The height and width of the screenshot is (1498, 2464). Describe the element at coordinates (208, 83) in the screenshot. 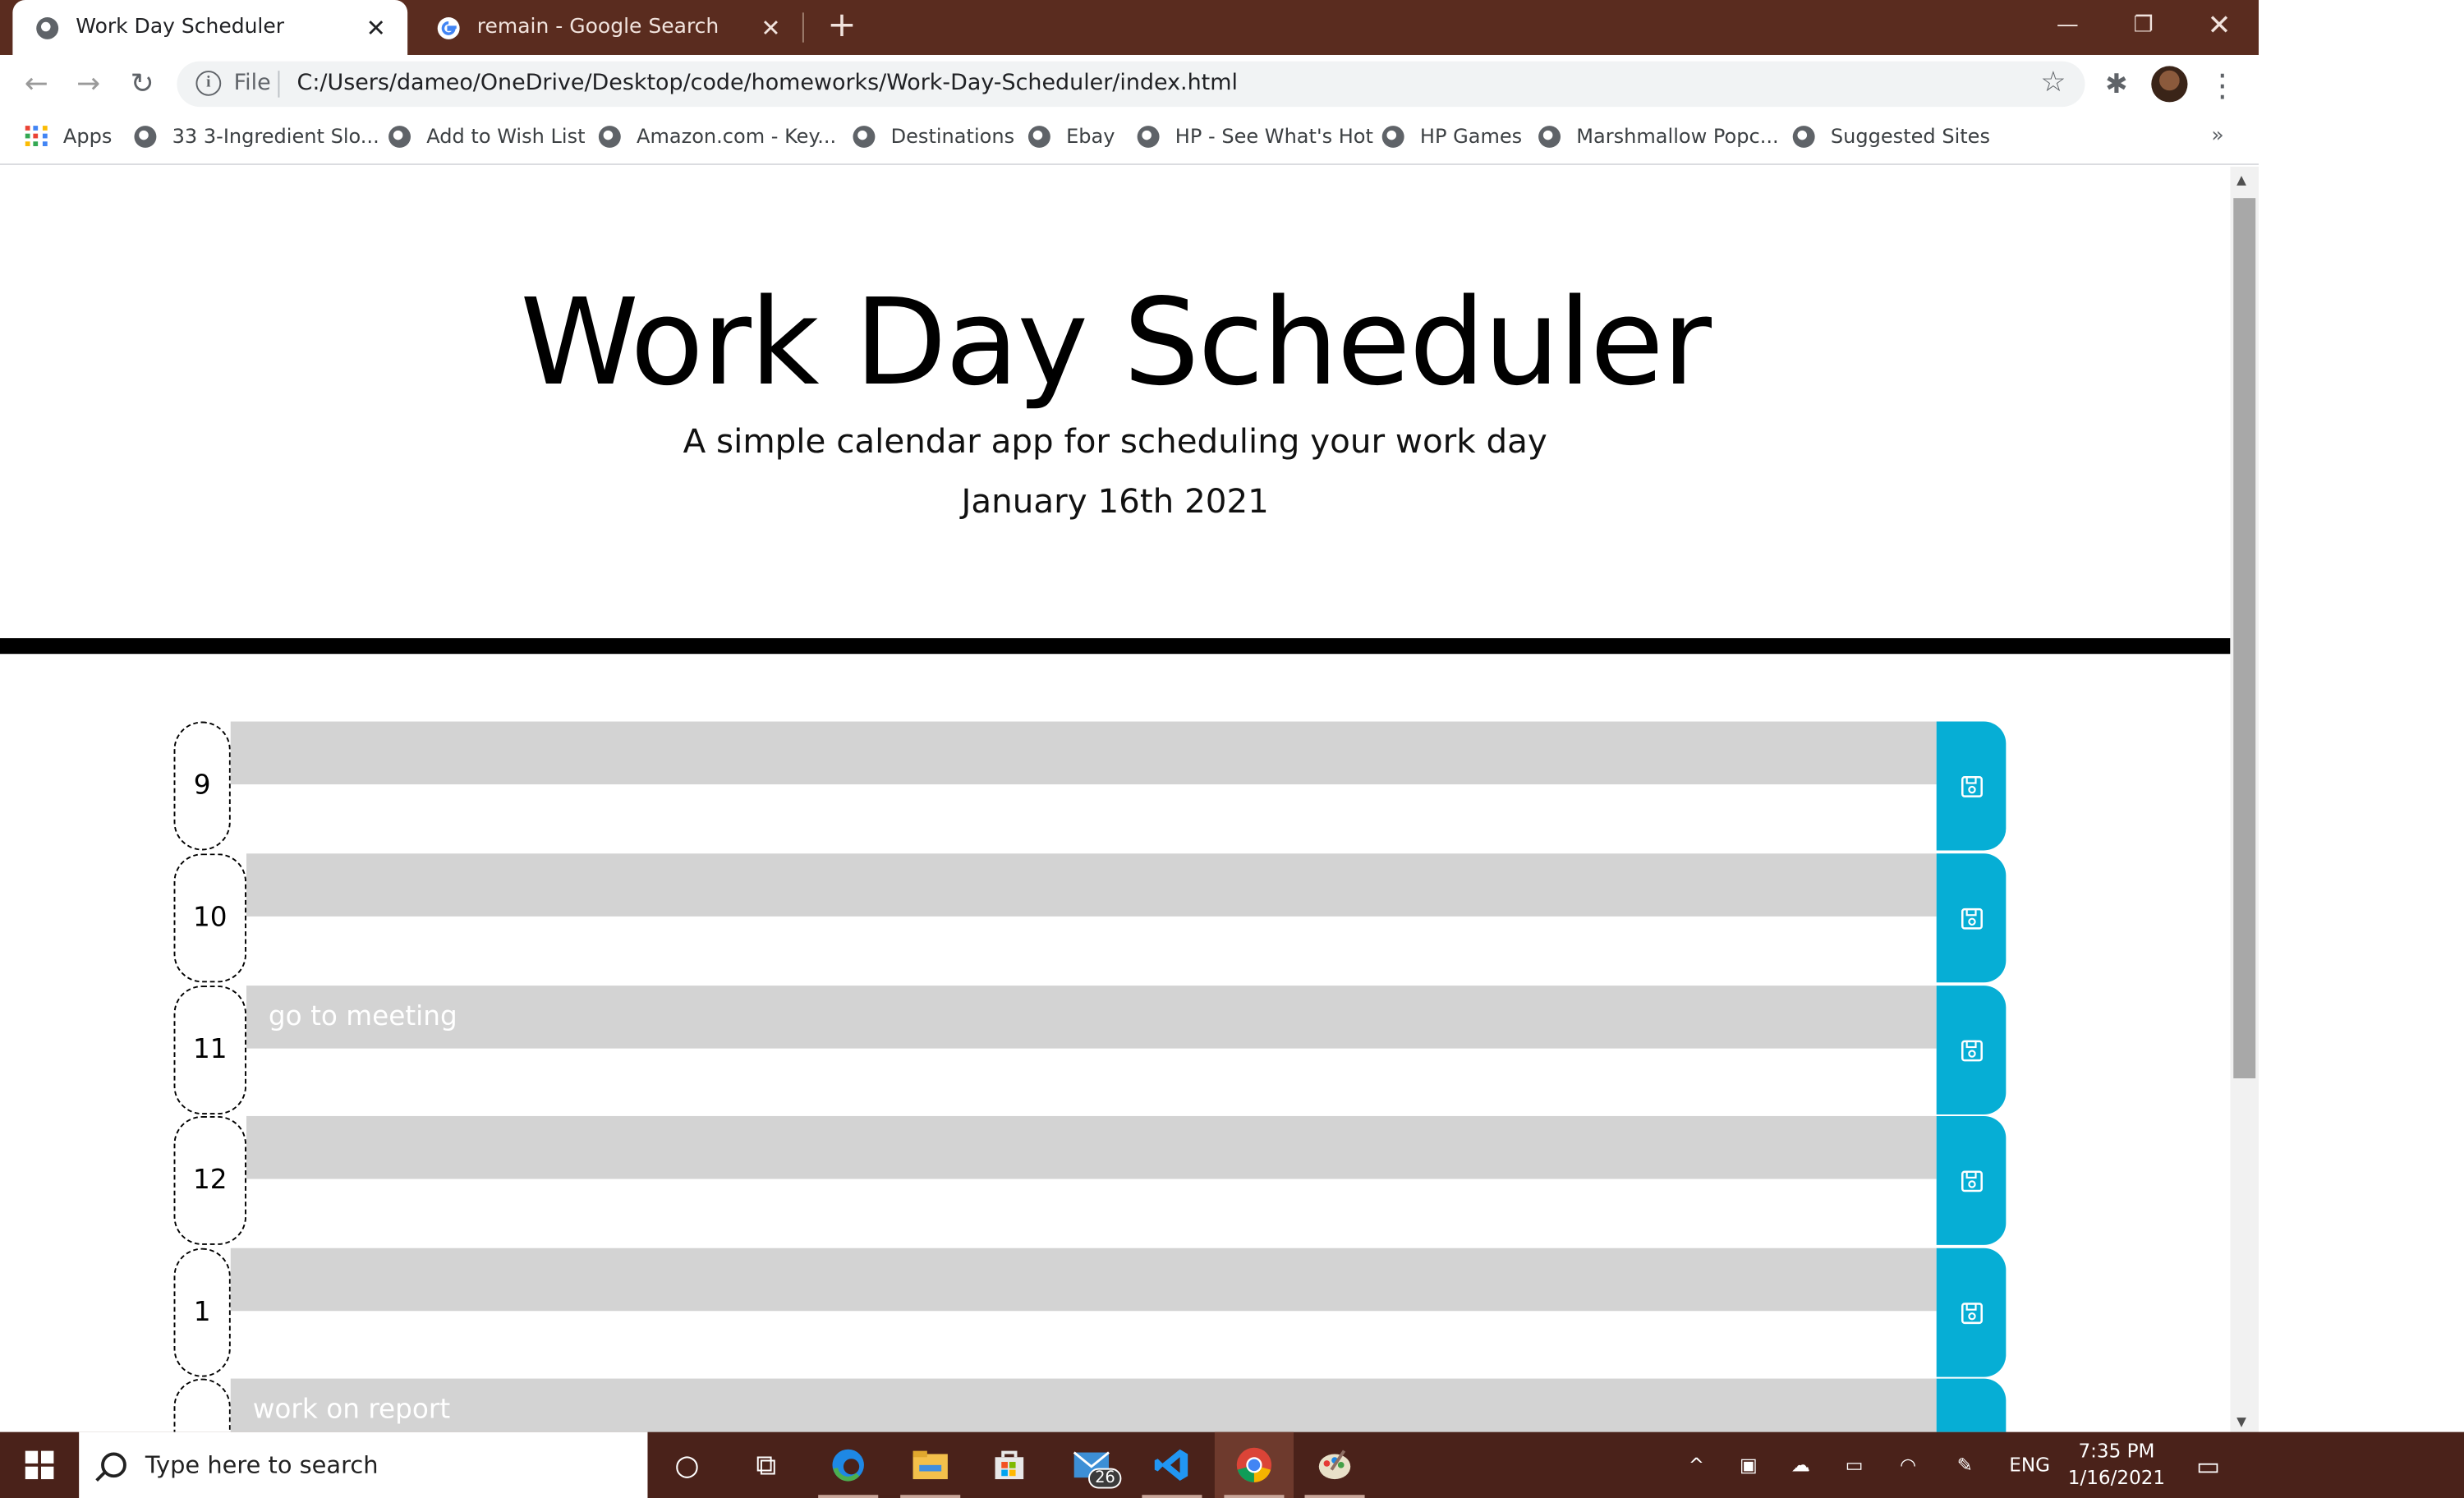

I see `info-icon: i` at that location.